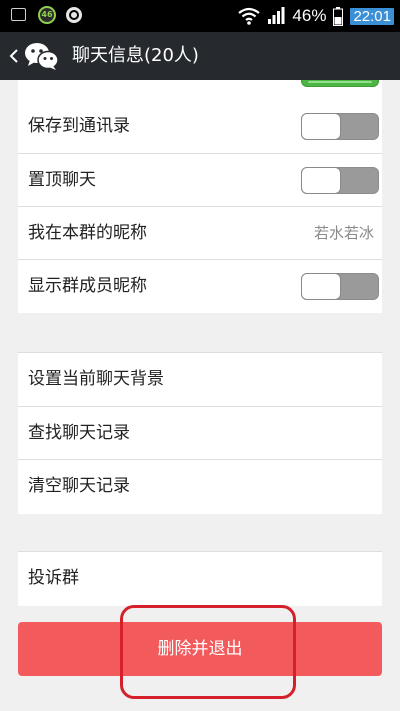  Describe the element at coordinates (135, 55) in the screenshot. I see `page-title: 聊天信息(20人)` at that location.